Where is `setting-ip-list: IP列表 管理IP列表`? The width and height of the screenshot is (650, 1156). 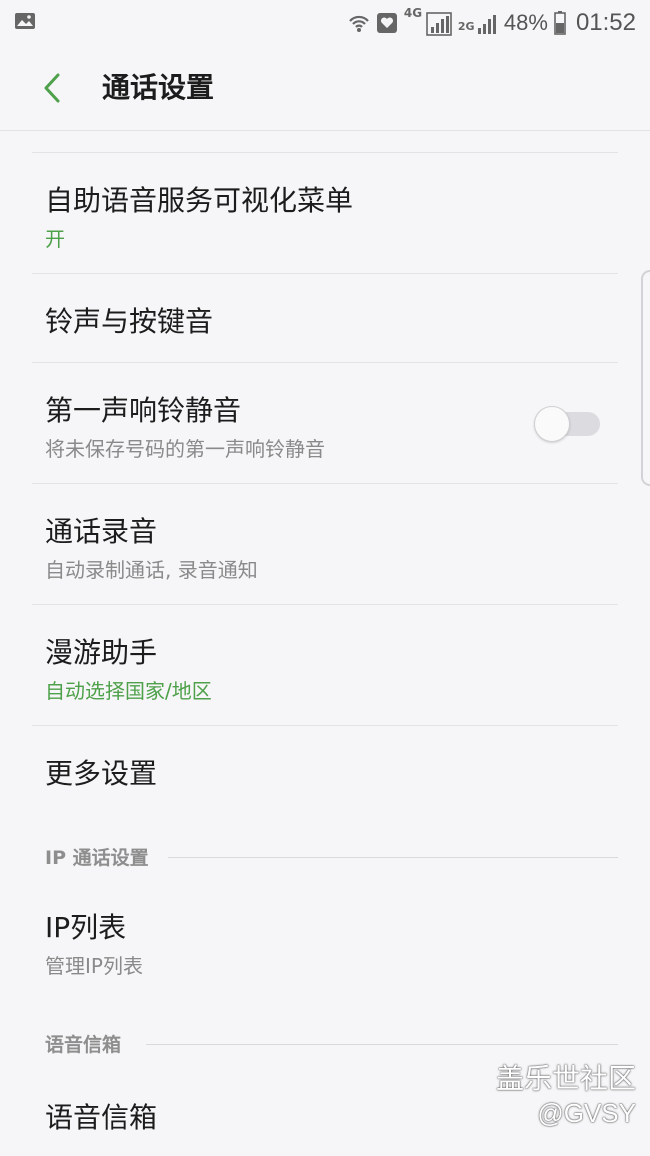
setting-ip-list: IP列表 管理IP列表 is located at coordinates (325, 940).